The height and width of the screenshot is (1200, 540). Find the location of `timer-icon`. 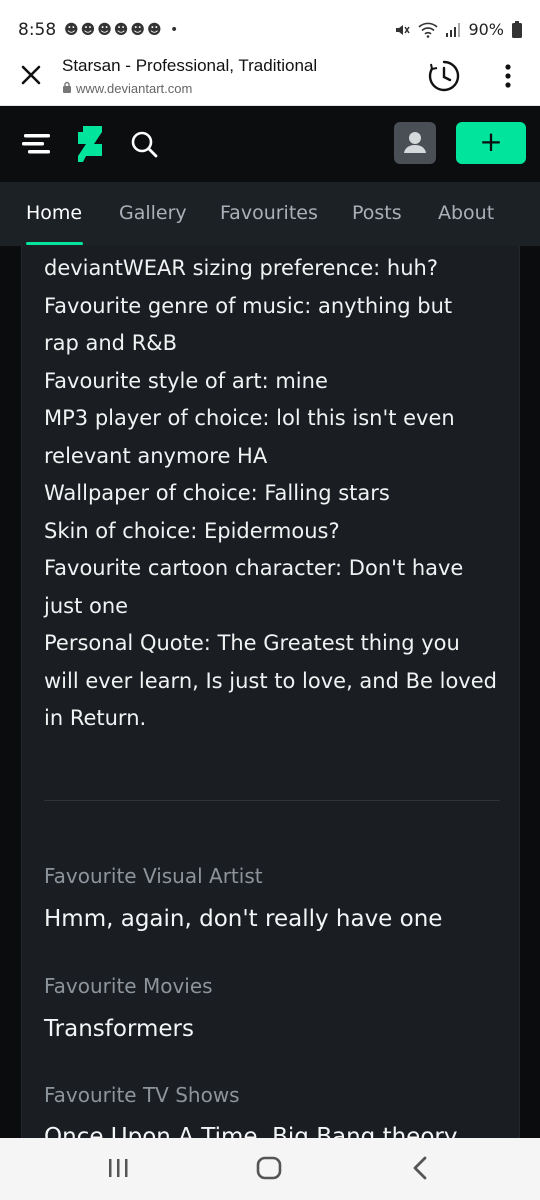

timer-icon is located at coordinates (444, 76).